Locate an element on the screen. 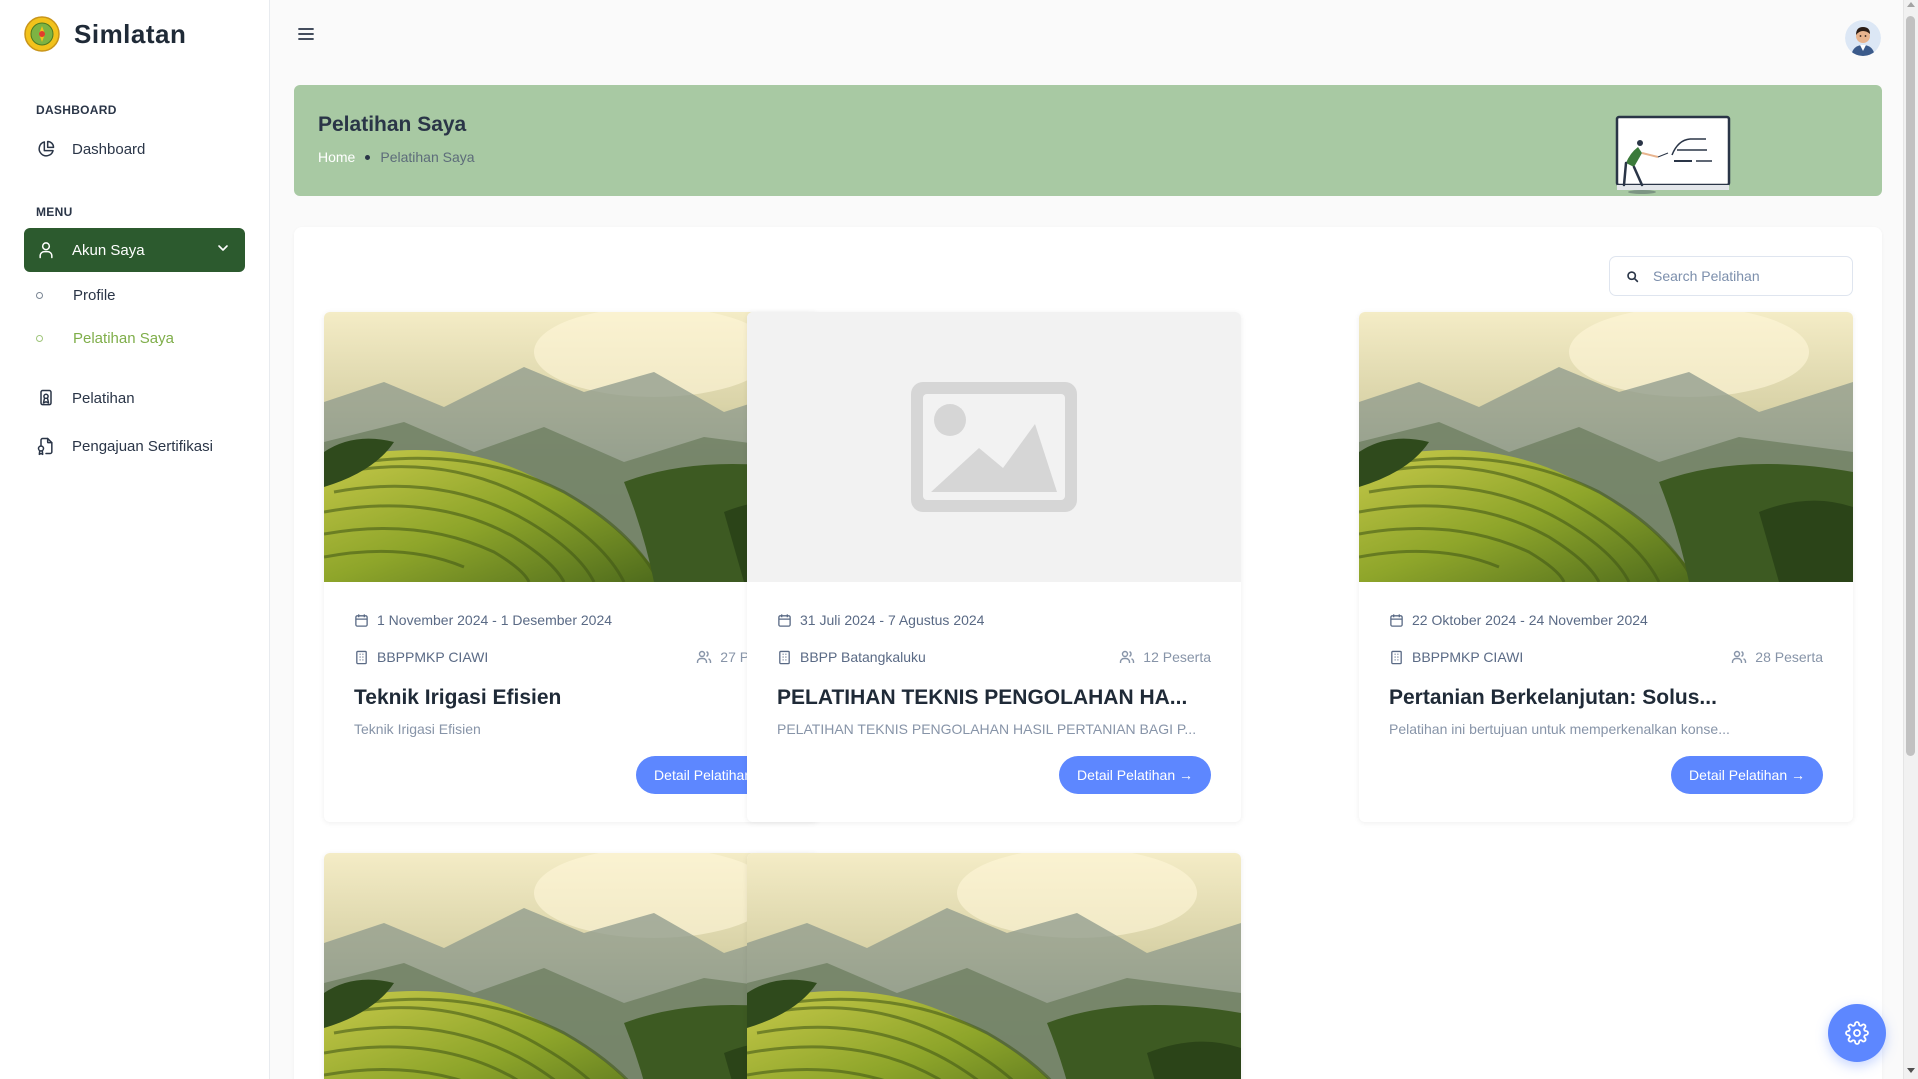 Image resolution: width=1918 pixels, height=1079 pixels. training-description: Teknik Irigasi Efisien is located at coordinates (417, 729).